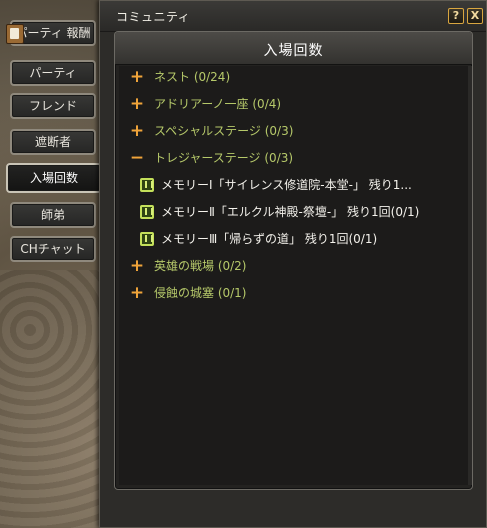 The width and height of the screenshot is (487, 528). What do you see at coordinates (291, 104) in the screenshot?
I see `category-row-adriano: + アドリアーノ一座 (0/4)` at bounding box center [291, 104].